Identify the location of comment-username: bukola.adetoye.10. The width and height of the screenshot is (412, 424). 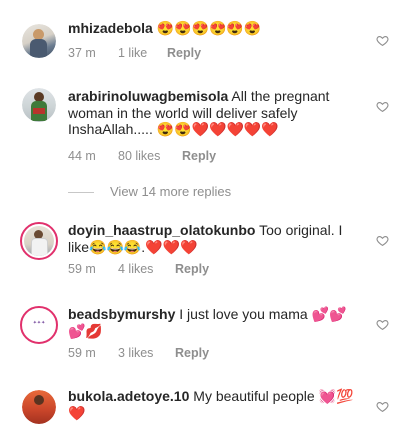
(128, 396).